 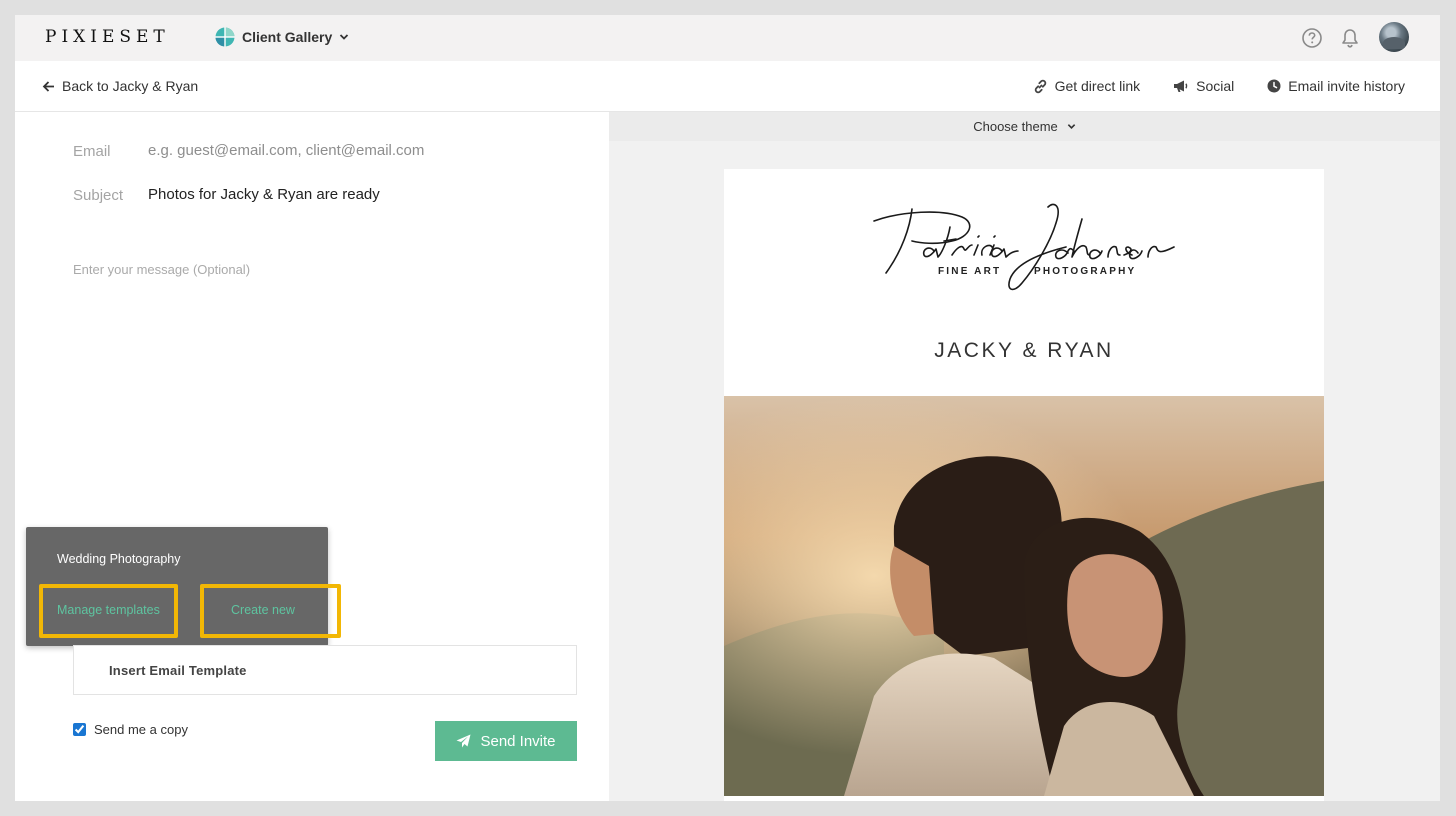 I want to click on email-invite-history-button: Email invite history, so click(x=1336, y=86).